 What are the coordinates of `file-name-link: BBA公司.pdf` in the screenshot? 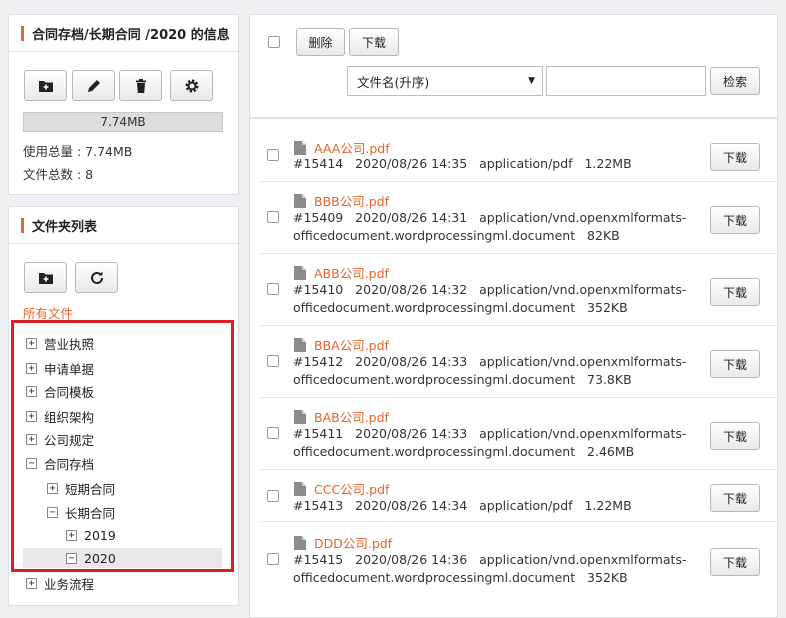 It's located at (341, 344).